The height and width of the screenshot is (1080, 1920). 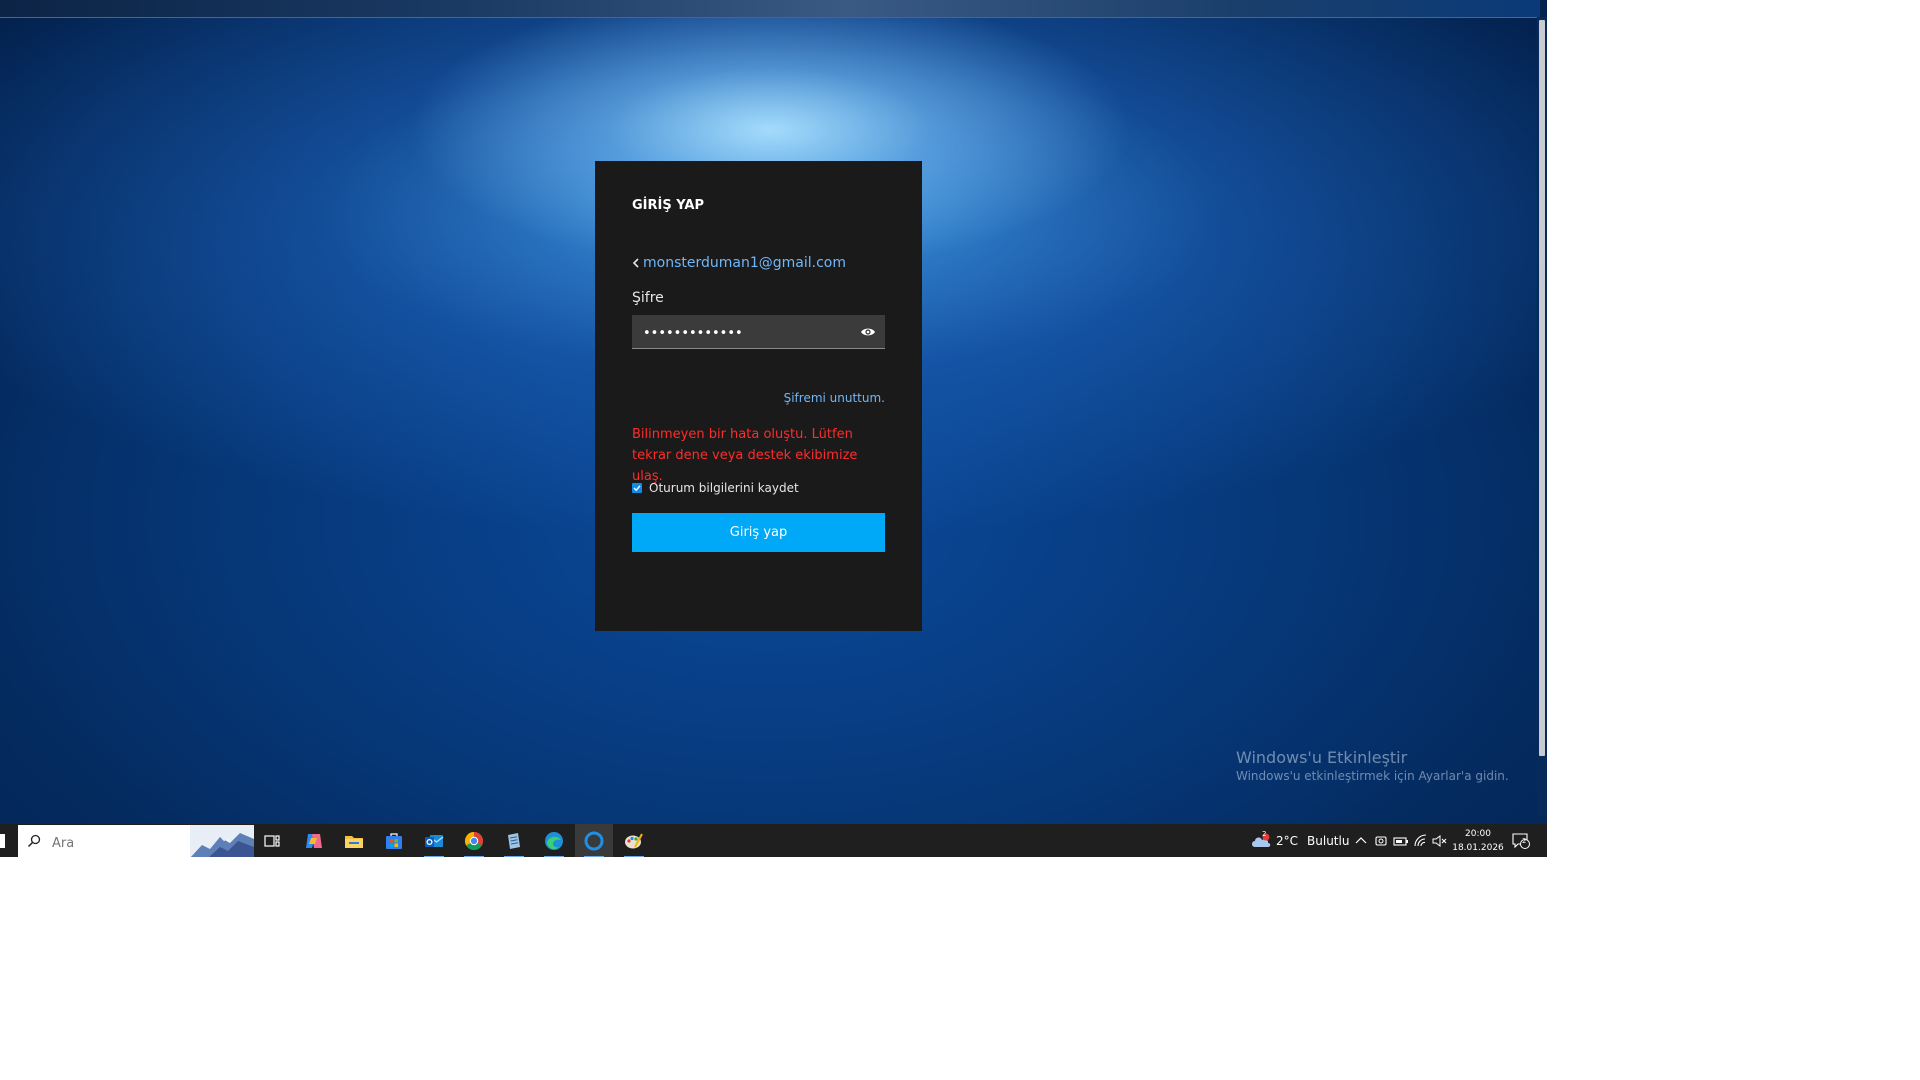 I want to click on speaker-muted-icon, so click(x=1440, y=841).